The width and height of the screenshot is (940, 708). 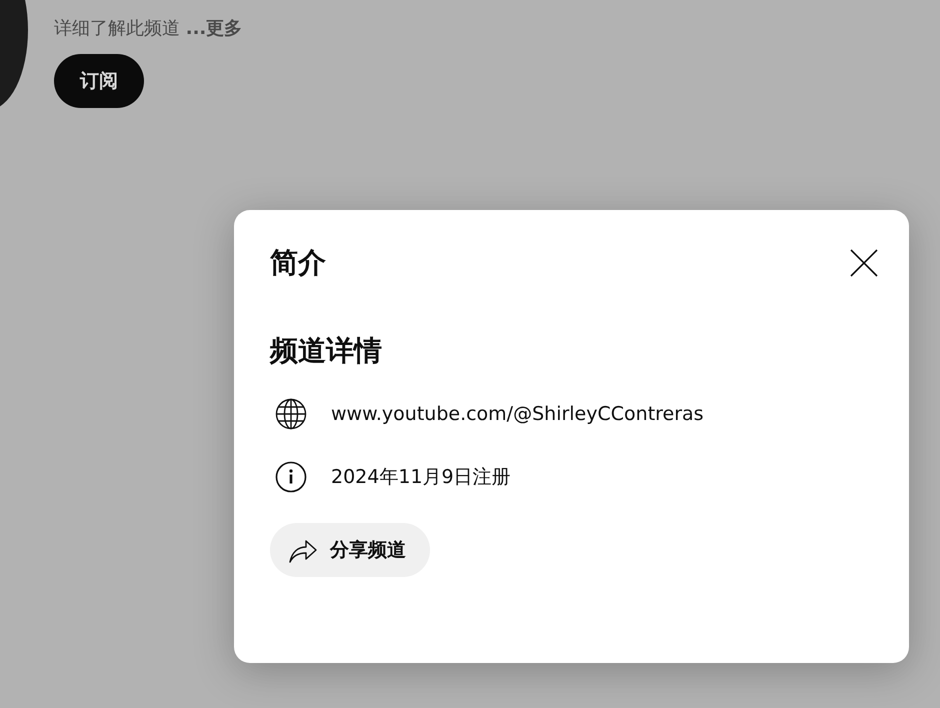 I want to click on channel-link: www.youtube.com/@ShirleyCContreras, so click(x=517, y=414).